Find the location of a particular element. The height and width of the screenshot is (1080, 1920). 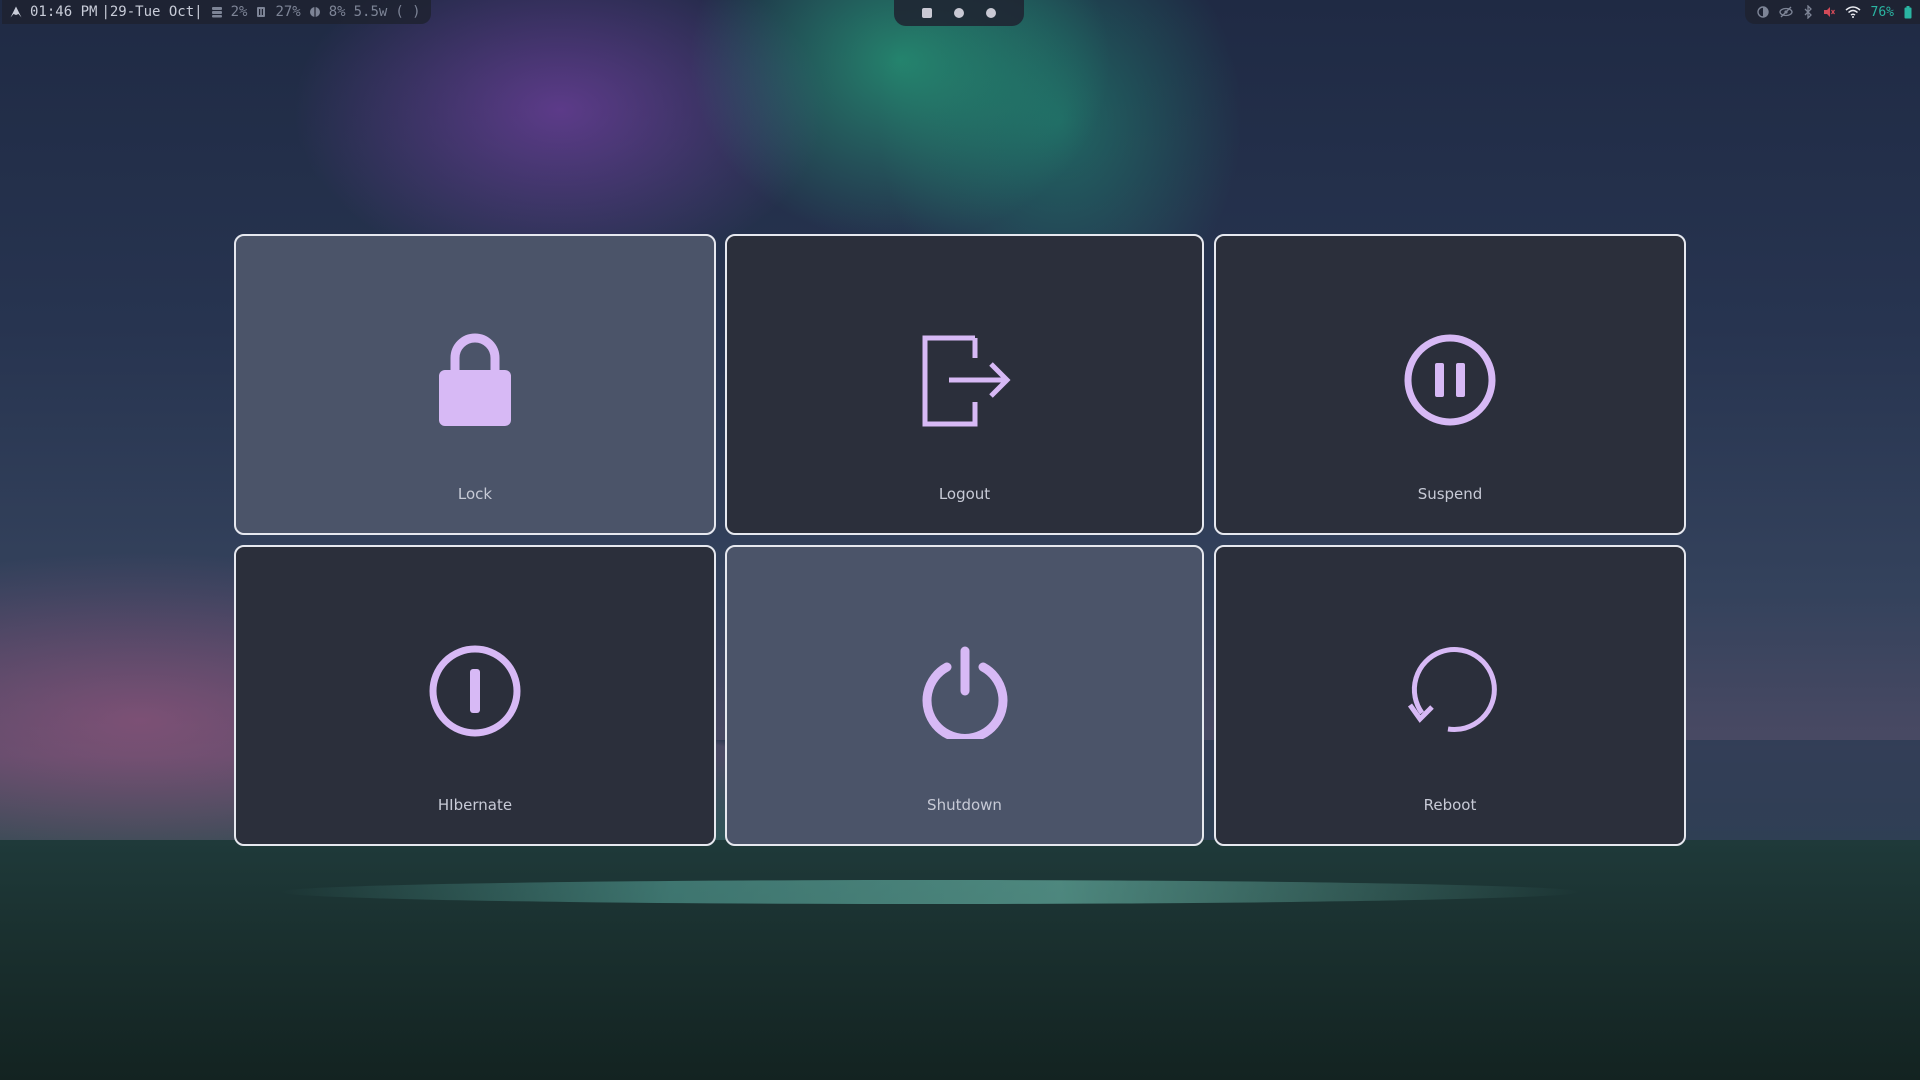

bluetooth-icon is located at coordinates (1808, 12).